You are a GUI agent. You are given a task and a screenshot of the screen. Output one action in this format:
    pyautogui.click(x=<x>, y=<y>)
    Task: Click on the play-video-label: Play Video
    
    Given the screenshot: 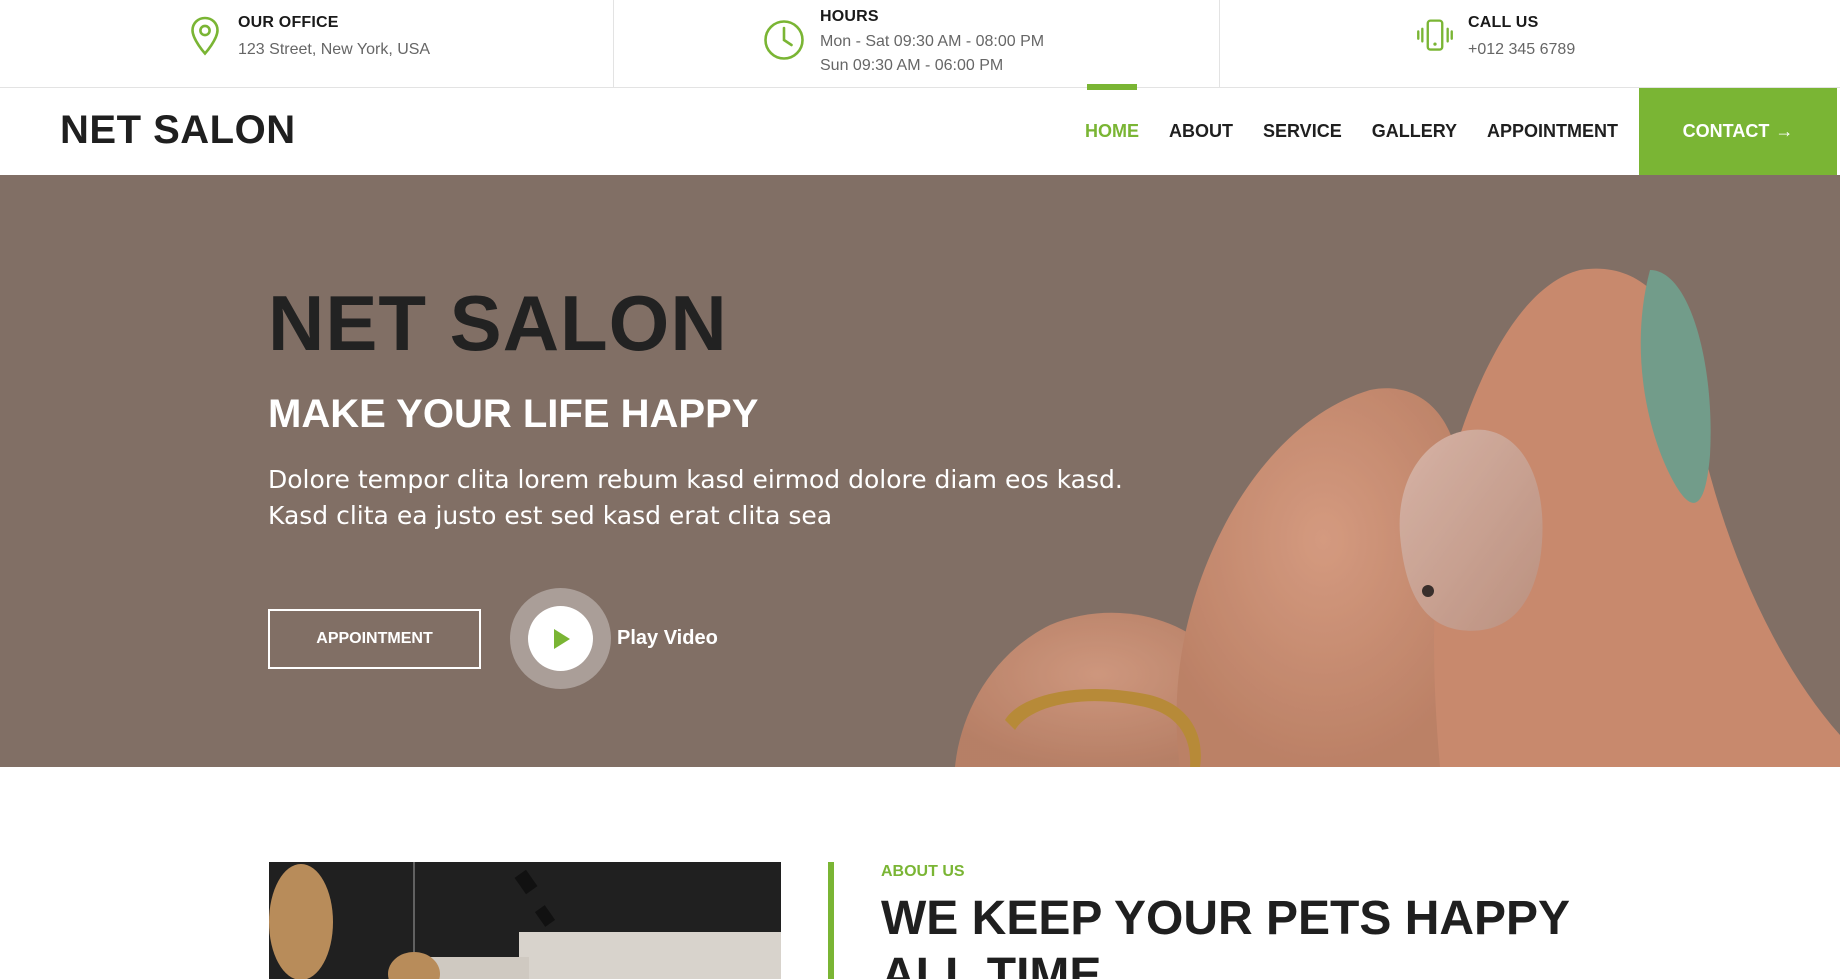 What is the action you would take?
    pyautogui.click(x=667, y=638)
    